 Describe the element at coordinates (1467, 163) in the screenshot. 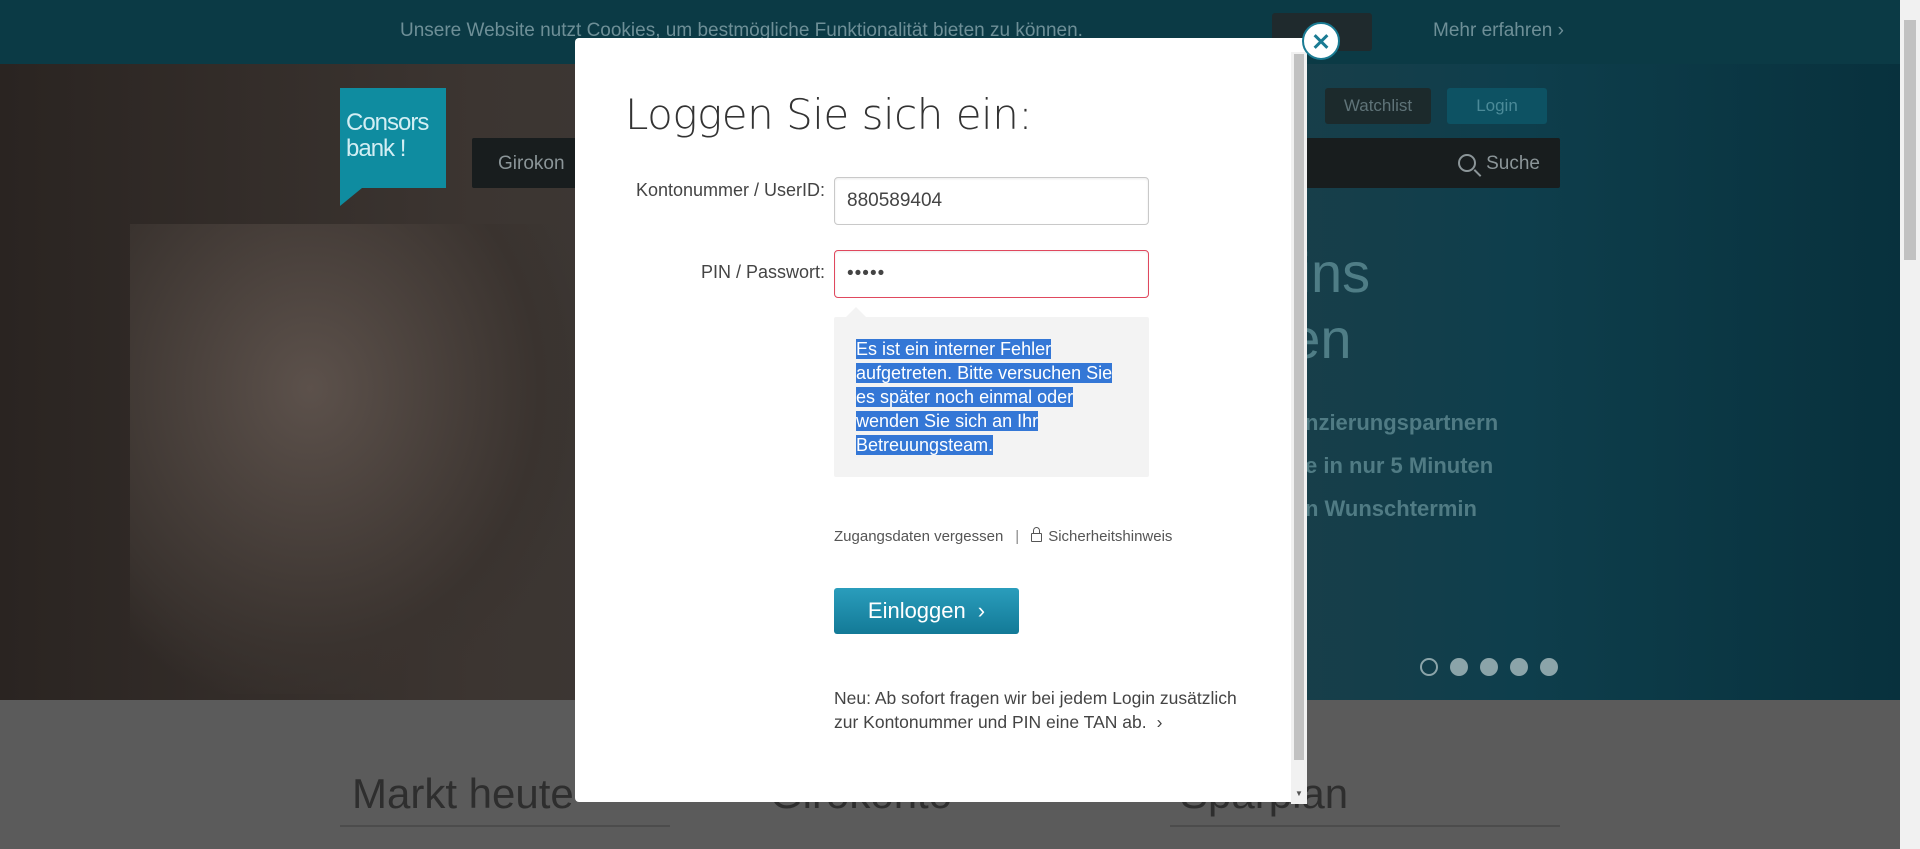

I see `search-icon` at that location.